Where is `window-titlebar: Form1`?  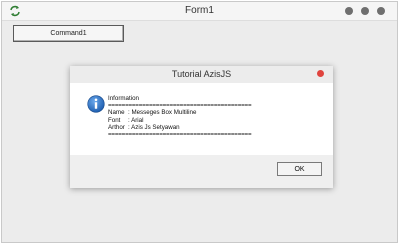
window-titlebar: Form1 is located at coordinates (199, 11).